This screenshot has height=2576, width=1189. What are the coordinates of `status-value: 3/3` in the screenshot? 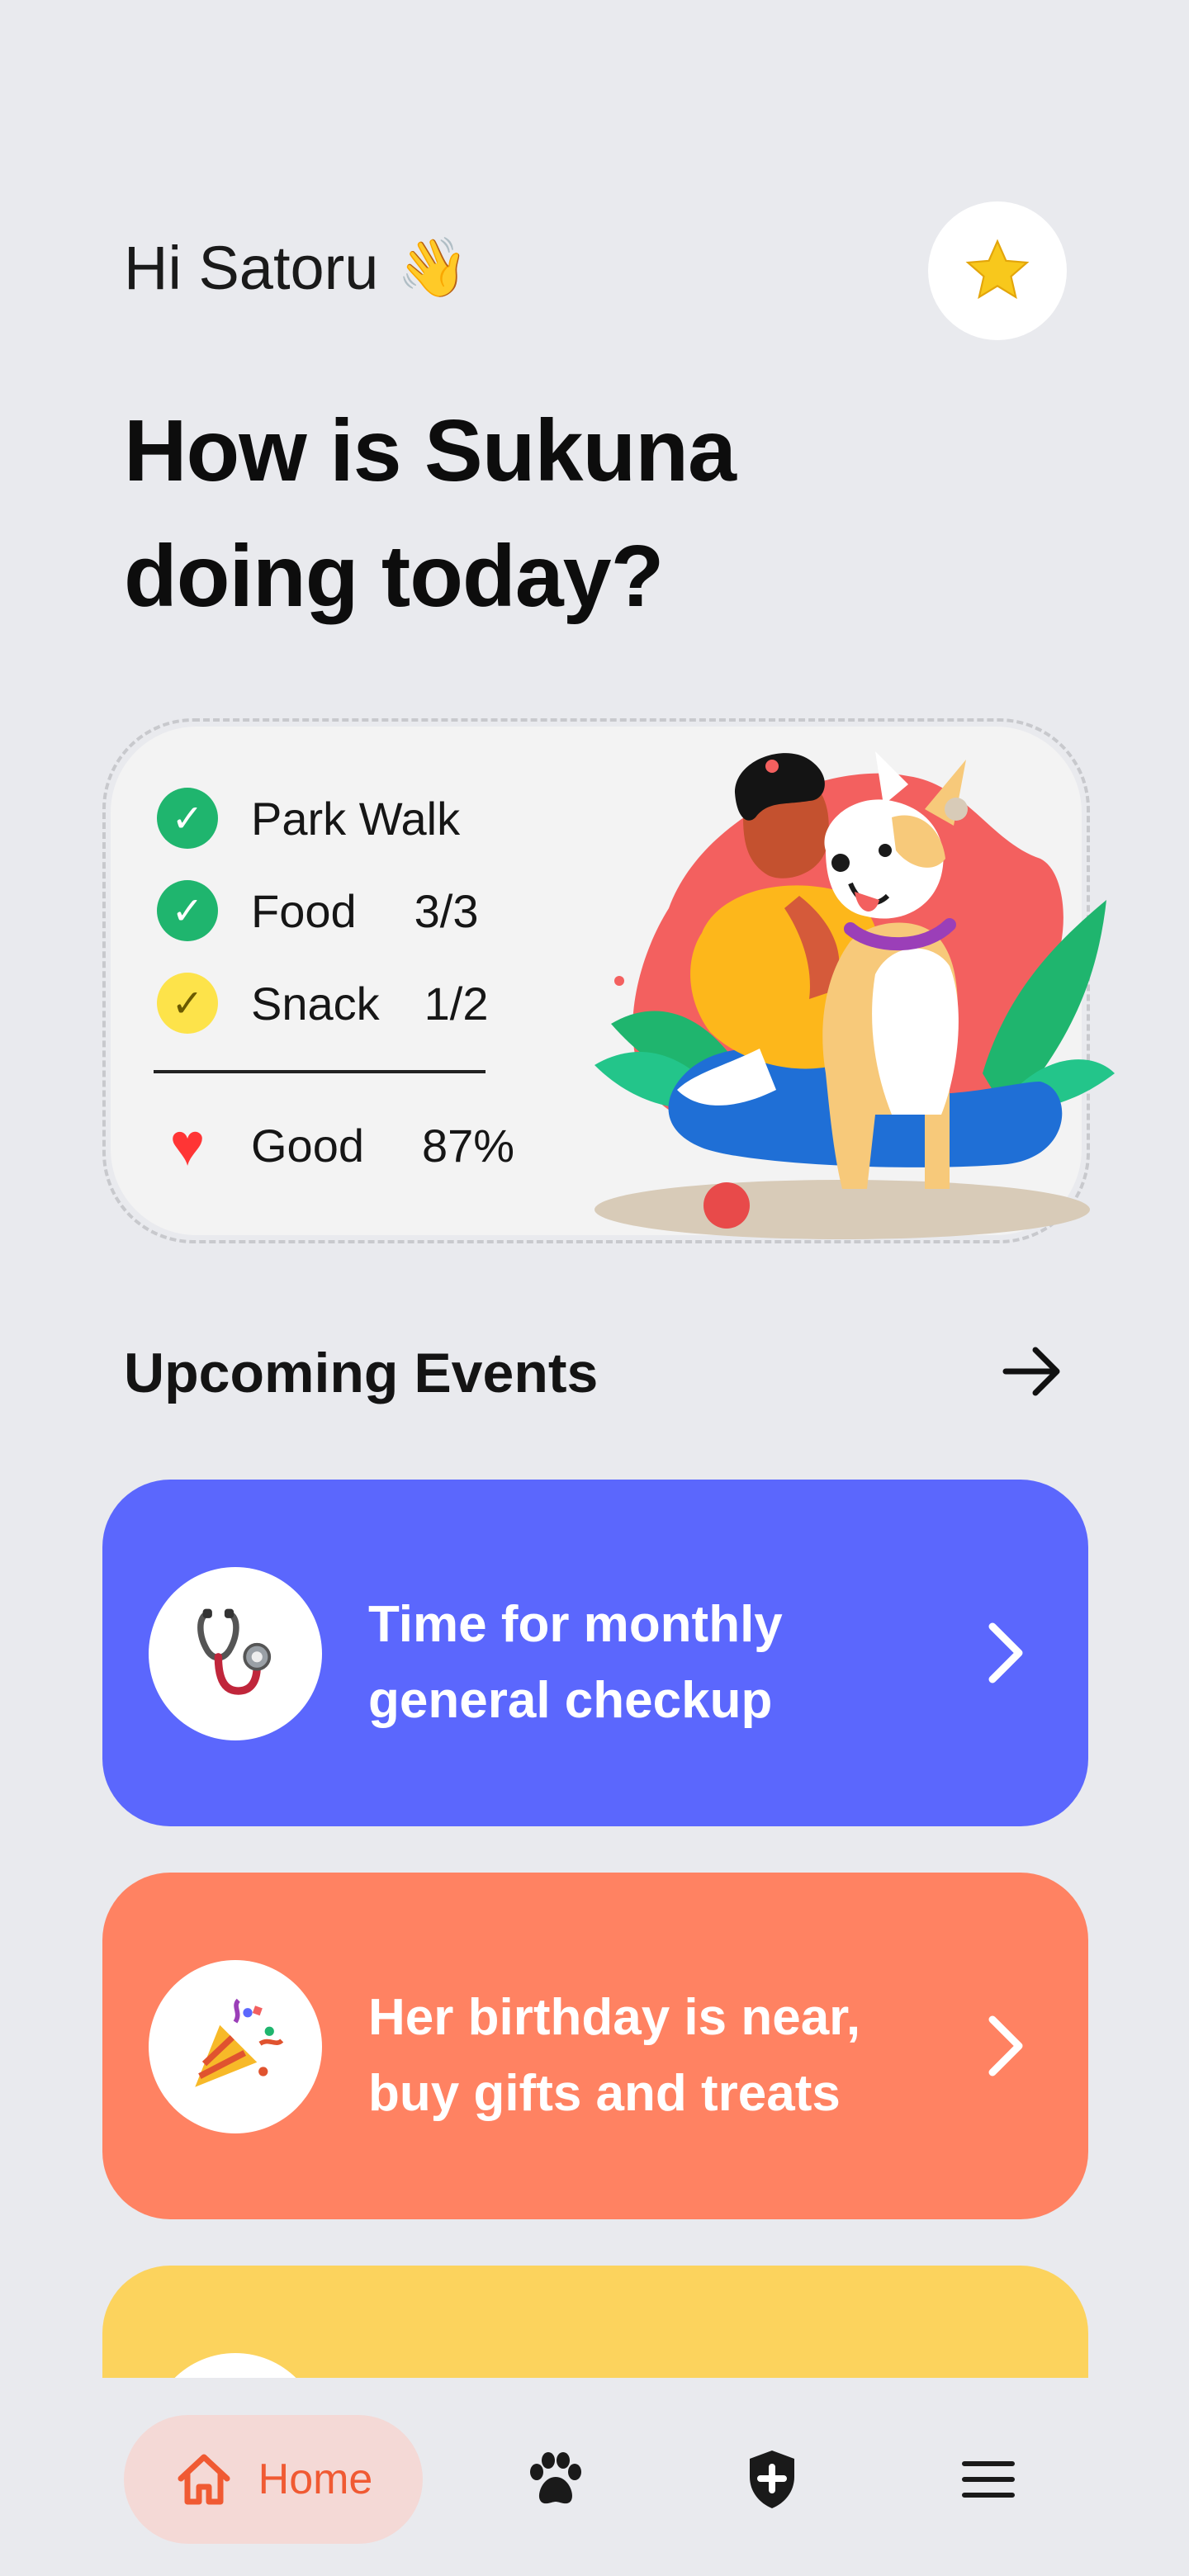 It's located at (446, 910).